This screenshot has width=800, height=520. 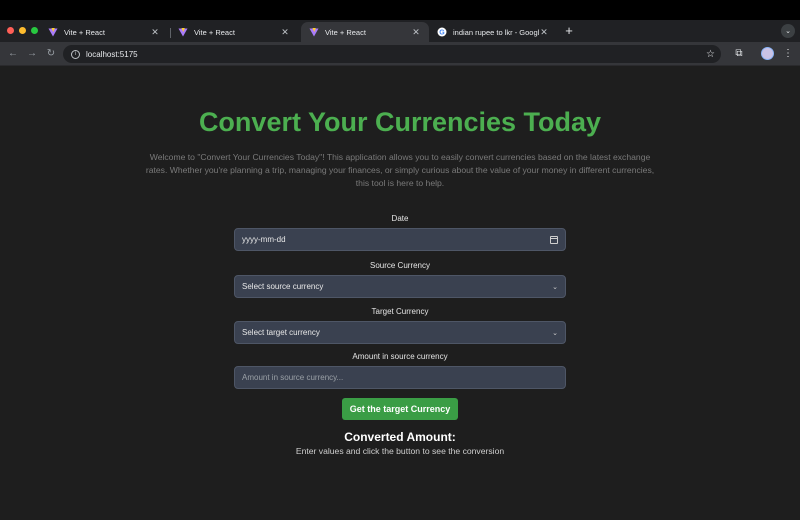 I want to click on back-icon: ←, so click(x=13, y=54).